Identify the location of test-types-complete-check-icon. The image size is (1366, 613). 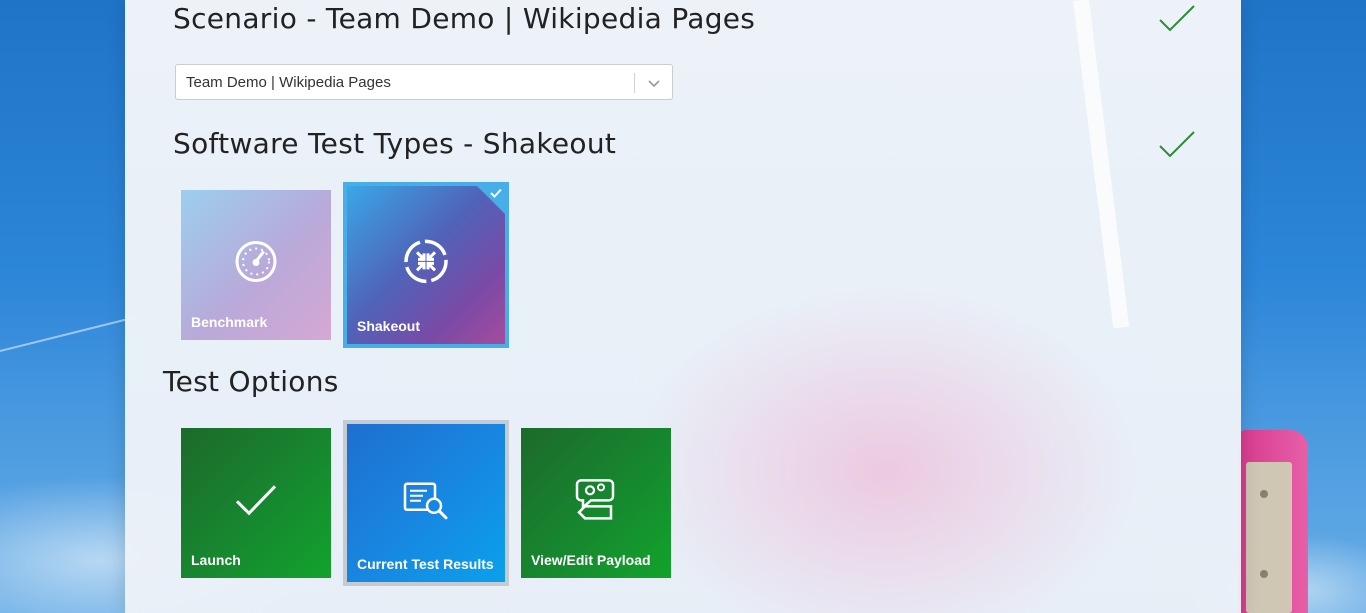
(1177, 144).